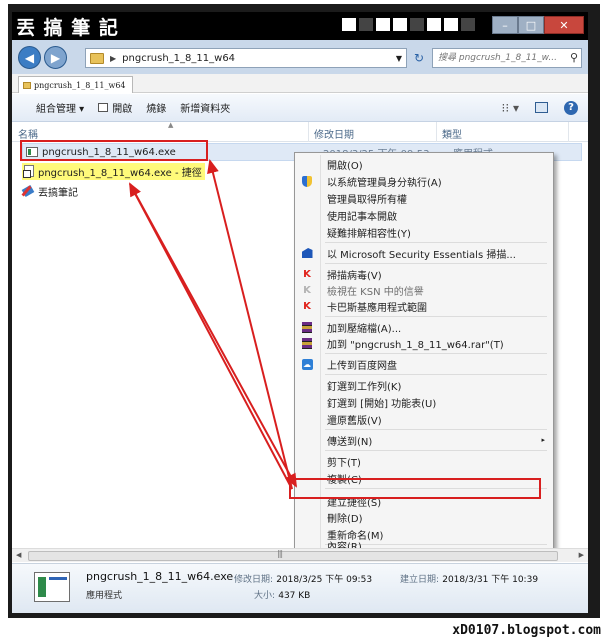  I want to click on menu-item-open: 開啟(O), so click(424, 164).